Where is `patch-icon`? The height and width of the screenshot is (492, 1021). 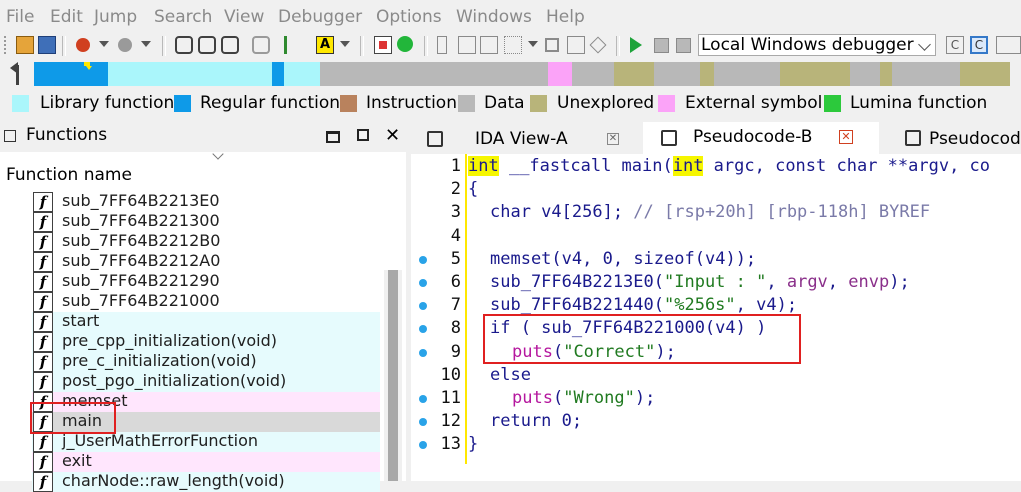 patch-icon is located at coordinates (576, 45).